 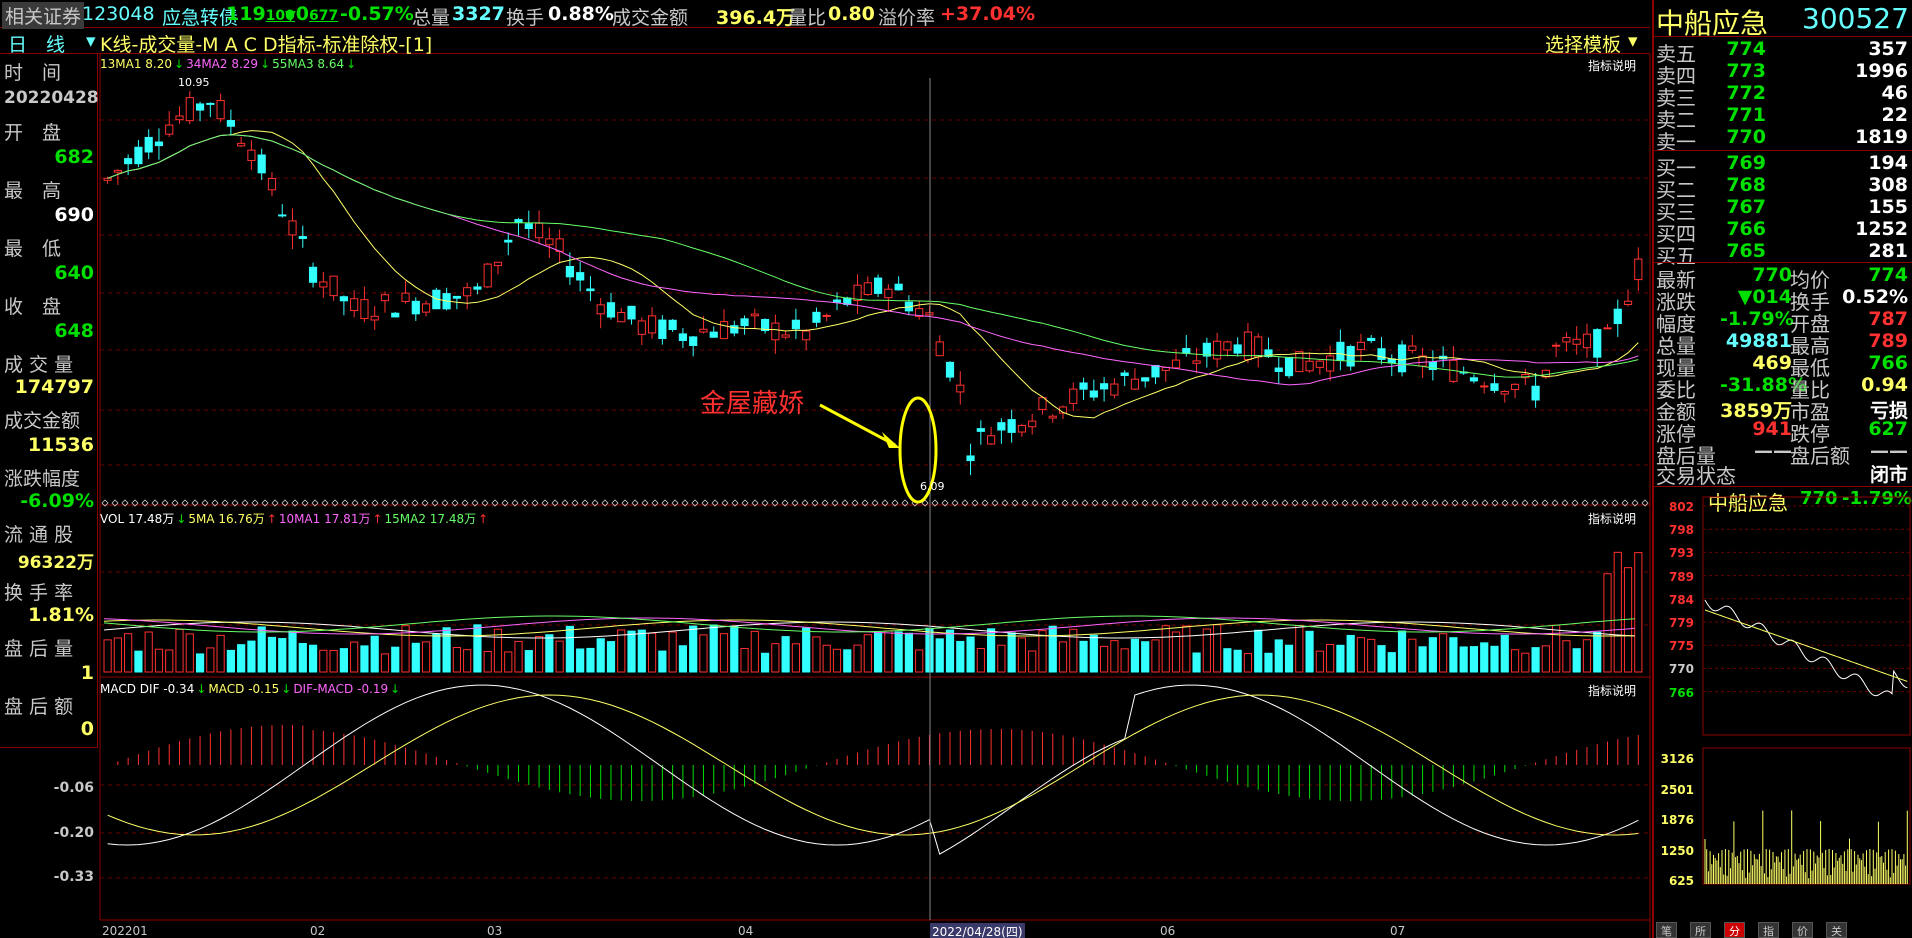 What do you see at coordinates (1666, 930) in the screenshot?
I see `panel-tab: 笔` at bounding box center [1666, 930].